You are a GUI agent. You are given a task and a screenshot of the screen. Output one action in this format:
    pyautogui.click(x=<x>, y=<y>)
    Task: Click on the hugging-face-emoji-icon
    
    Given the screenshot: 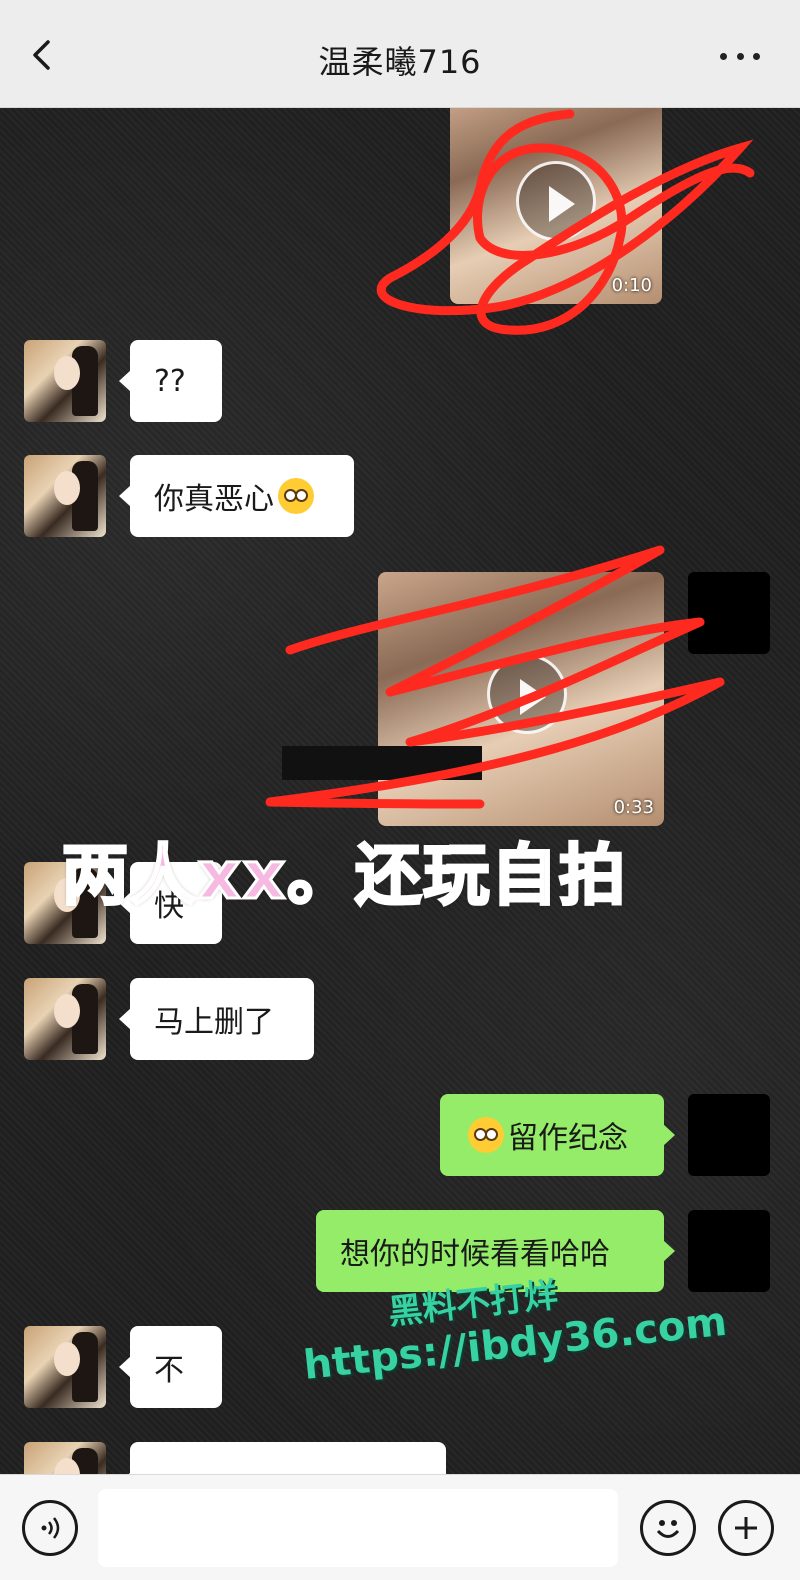 What is the action you would take?
    pyautogui.click(x=486, y=1135)
    